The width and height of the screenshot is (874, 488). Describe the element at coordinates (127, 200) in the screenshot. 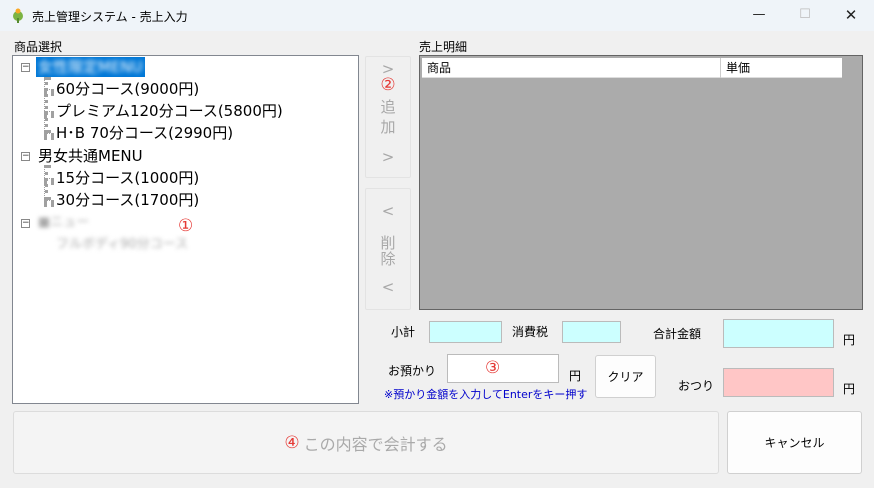

I see `tree-node-item: 30分コース(1700円)` at that location.